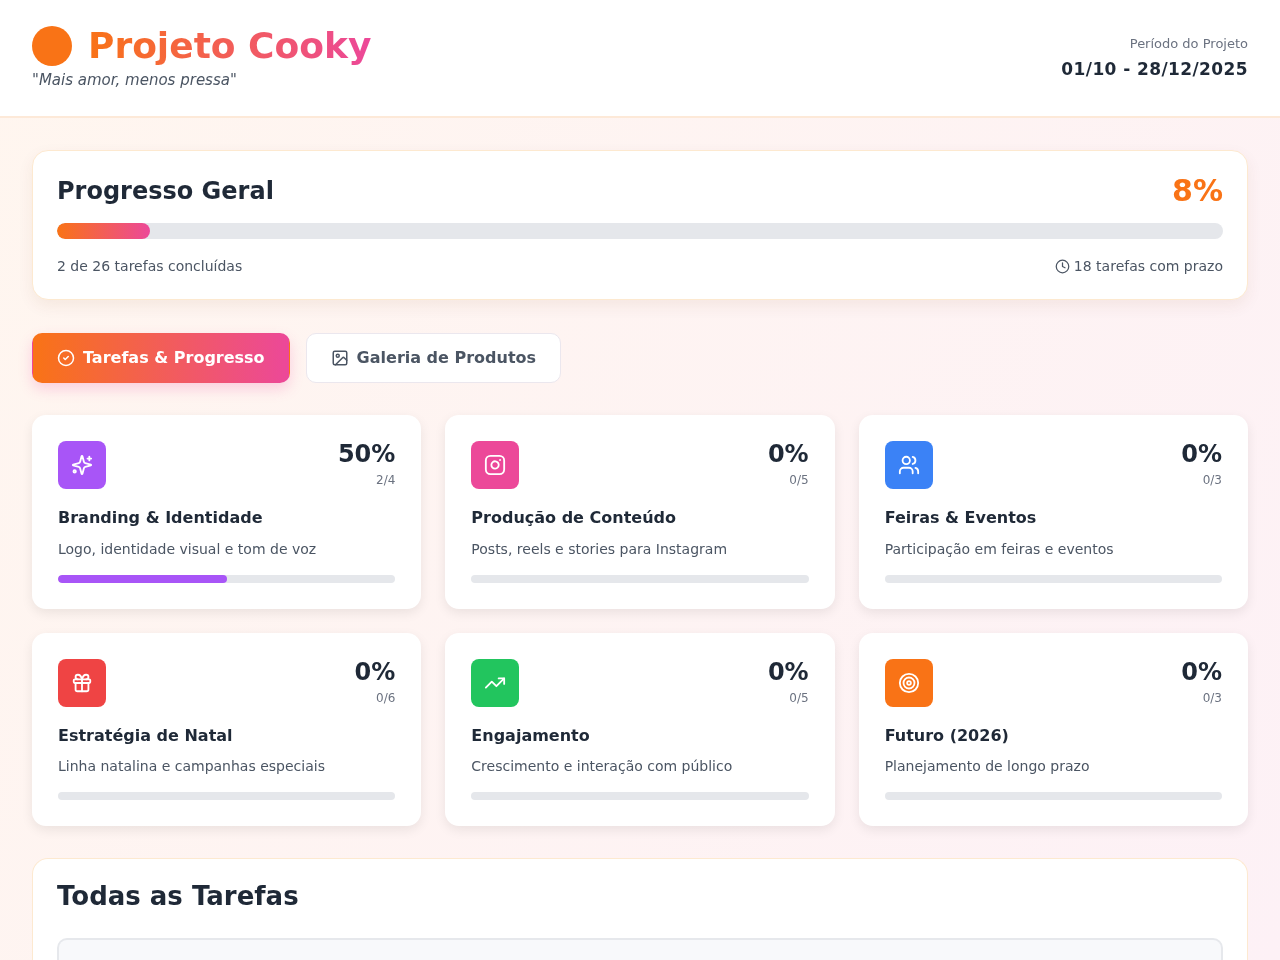 The image size is (1280, 960). I want to click on period-label: Período do Projeto, so click(1188, 44).